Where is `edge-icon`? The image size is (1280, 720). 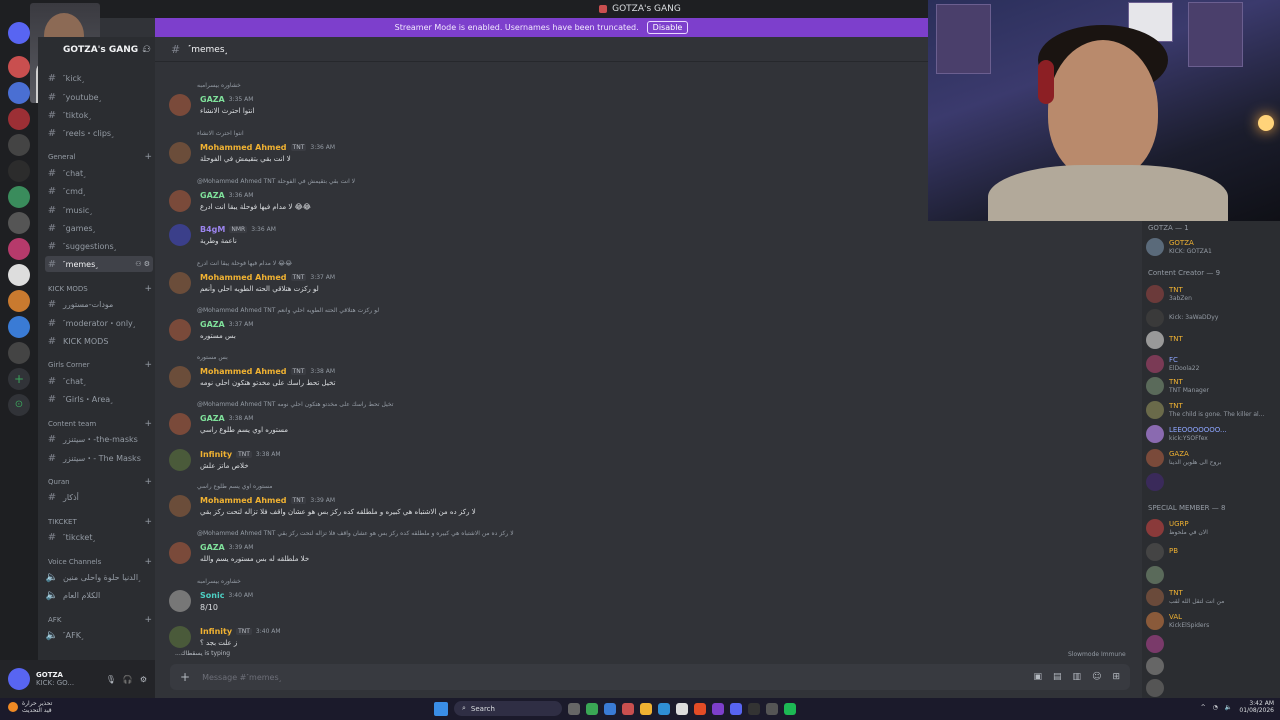
edge-icon is located at coordinates (664, 708).